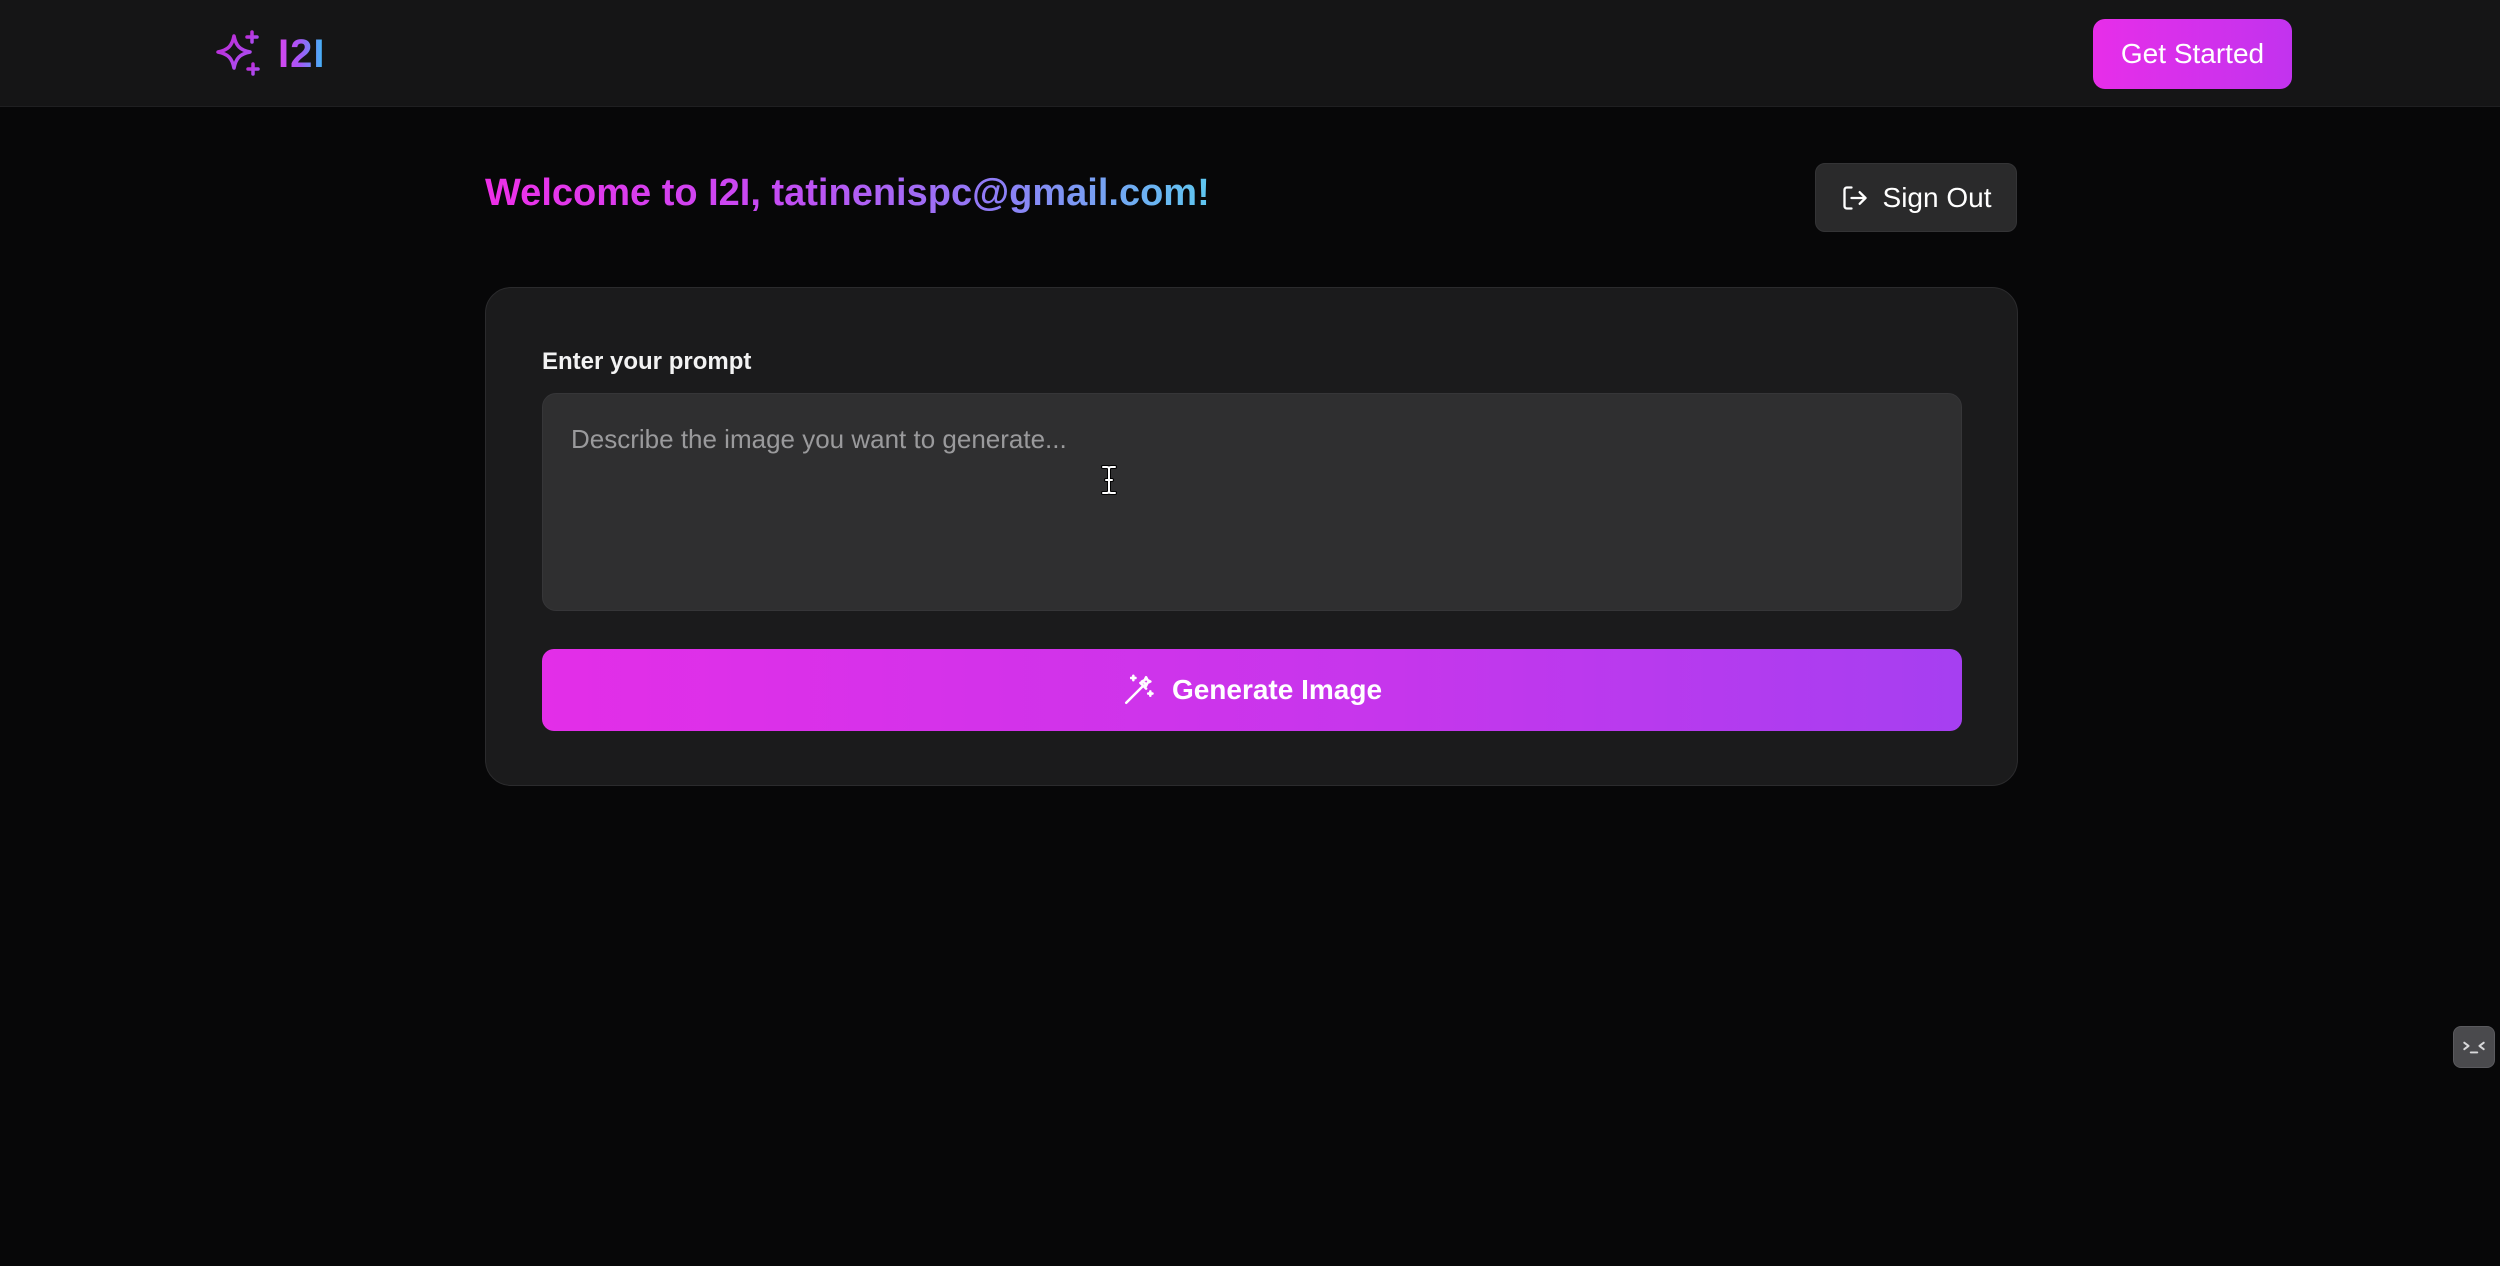  I want to click on sign-out-label: Sign Out, so click(1937, 197).